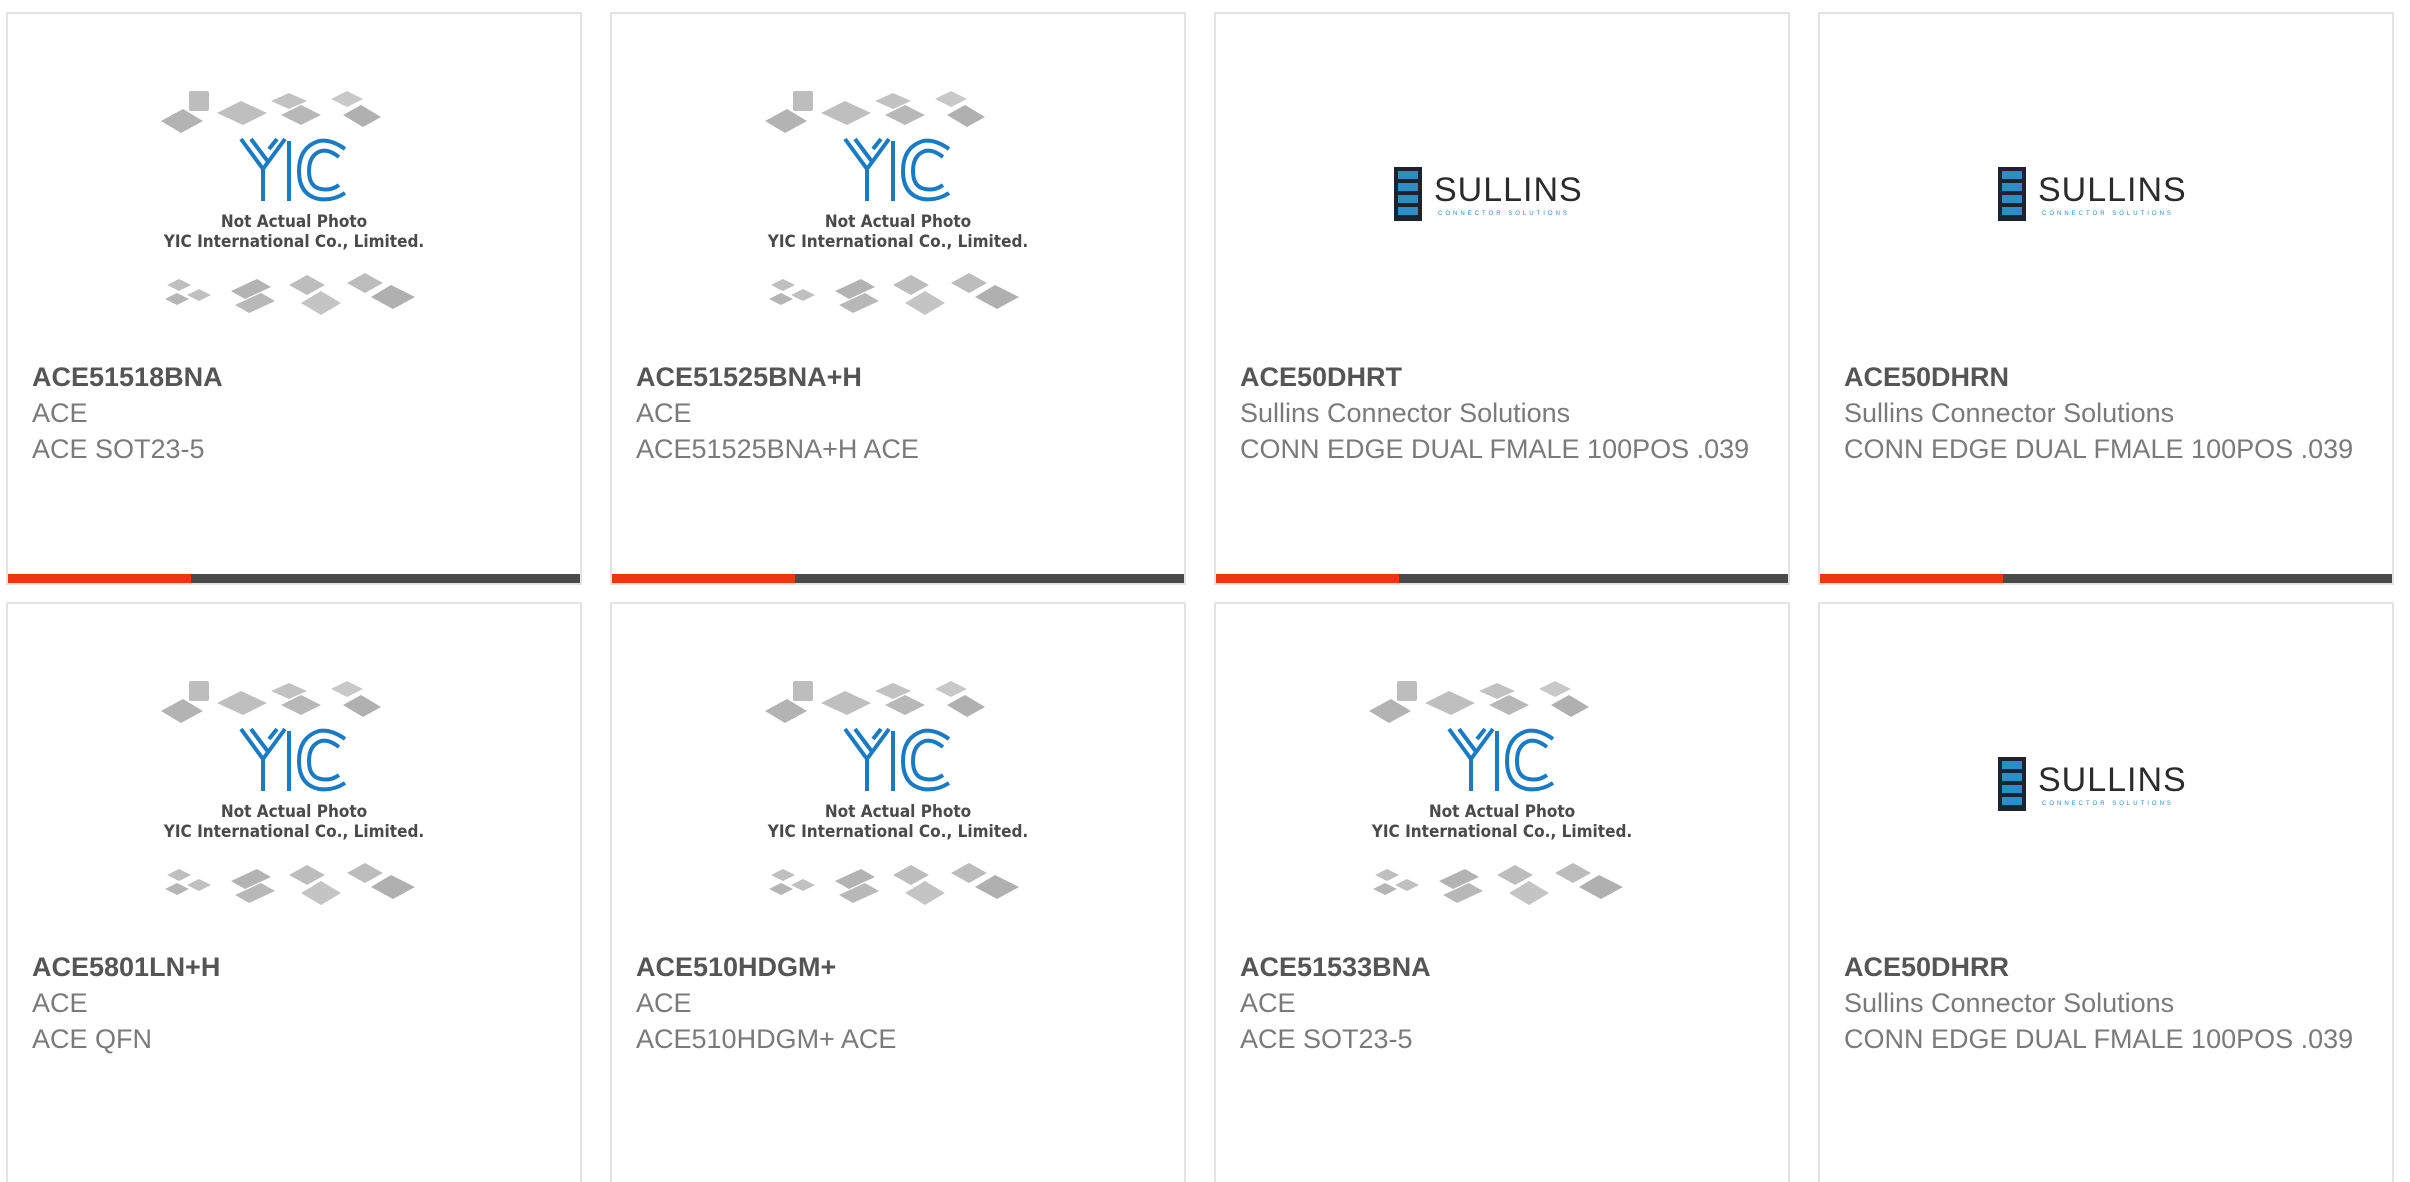 This screenshot has height=1182, width=2410. I want to click on product-part-number: ACE50DHRT, so click(1504, 377).